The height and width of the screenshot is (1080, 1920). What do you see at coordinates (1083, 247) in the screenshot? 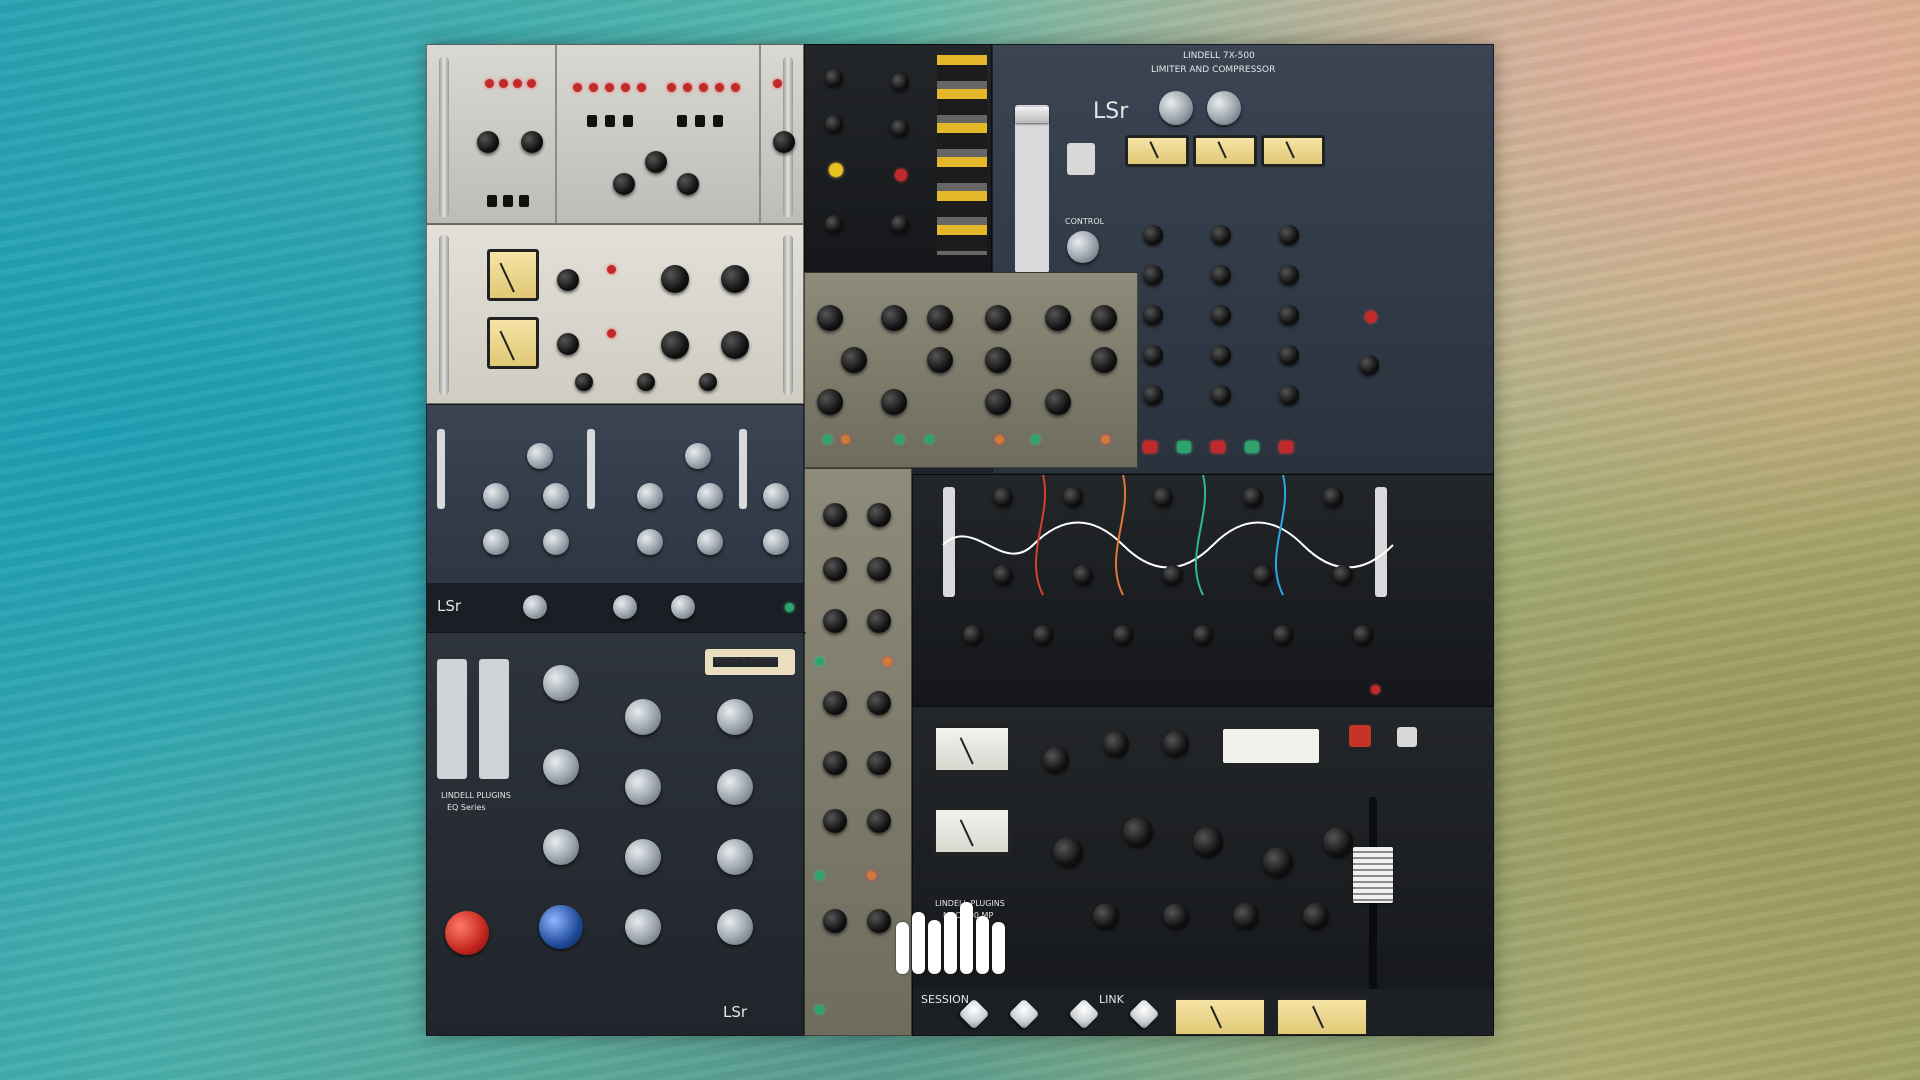
I see `control-knob` at bounding box center [1083, 247].